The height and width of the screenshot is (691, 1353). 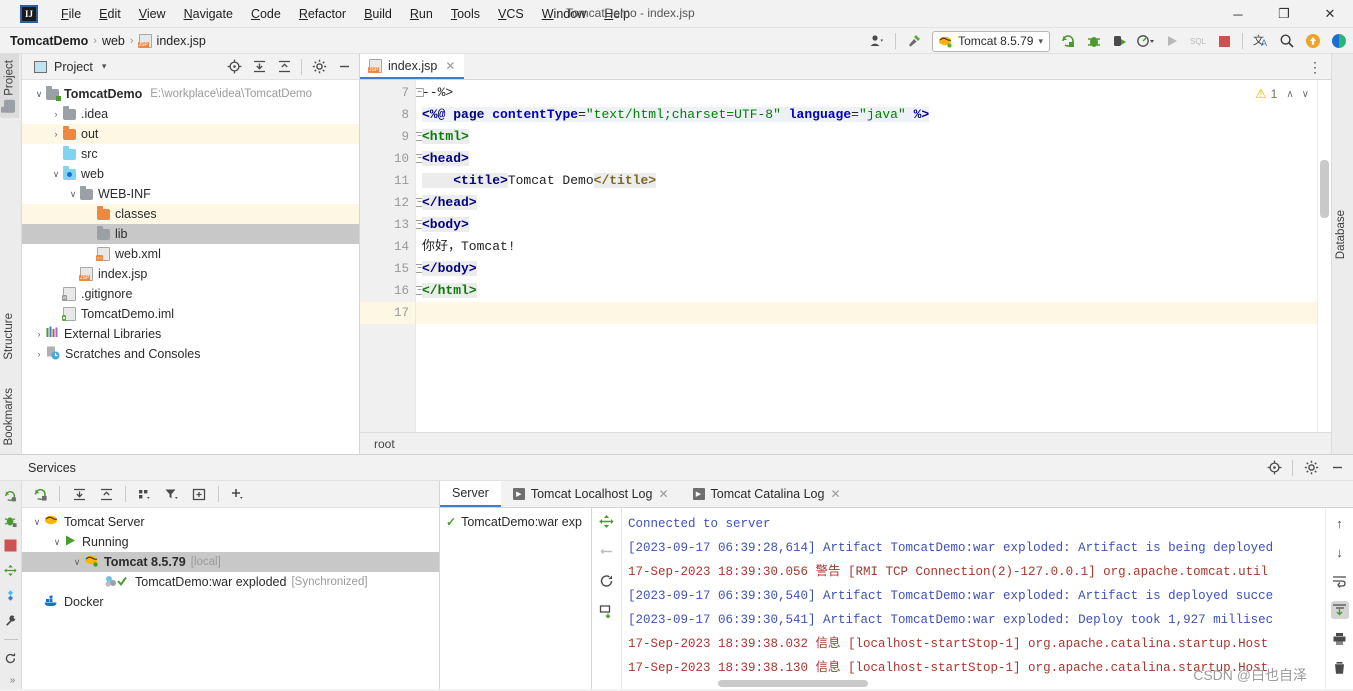 I want to click on menu-item-refactor: Refactor, so click(x=322, y=14).